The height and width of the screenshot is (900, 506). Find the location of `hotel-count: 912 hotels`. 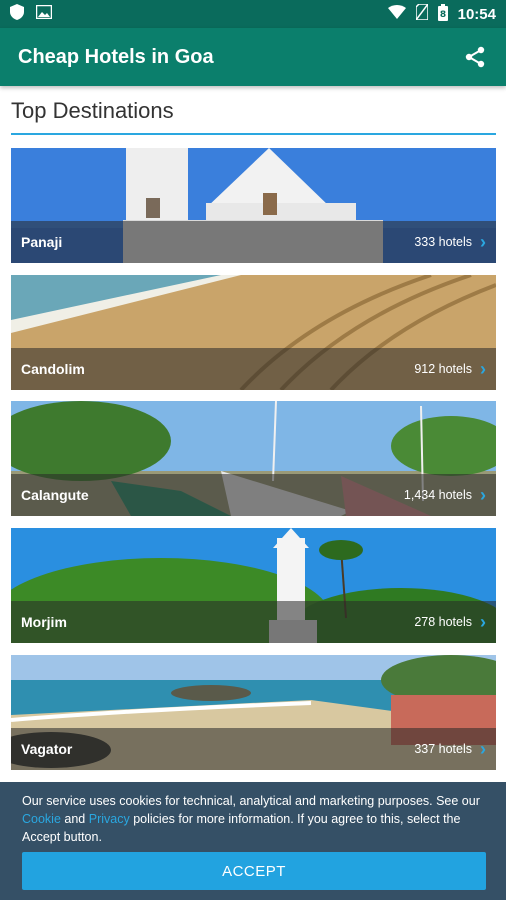

hotel-count: 912 hotels is located at coordinates (443, 369).